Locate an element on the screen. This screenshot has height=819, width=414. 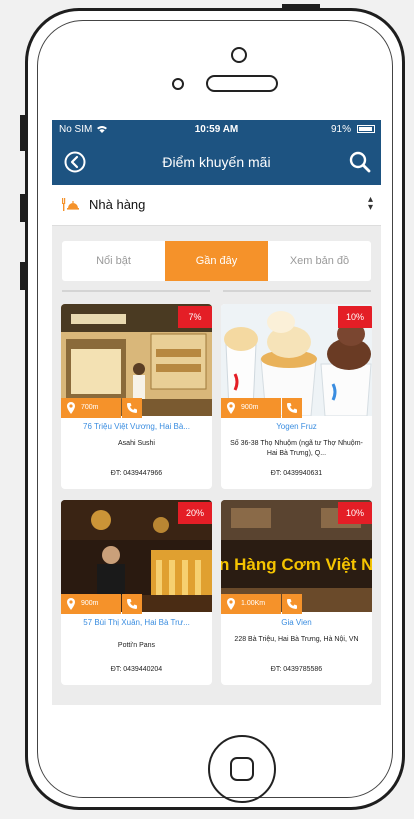
segment-tabs: Nổi bật Gần đây Xem bản đồ is located at coordinates (216, 261).